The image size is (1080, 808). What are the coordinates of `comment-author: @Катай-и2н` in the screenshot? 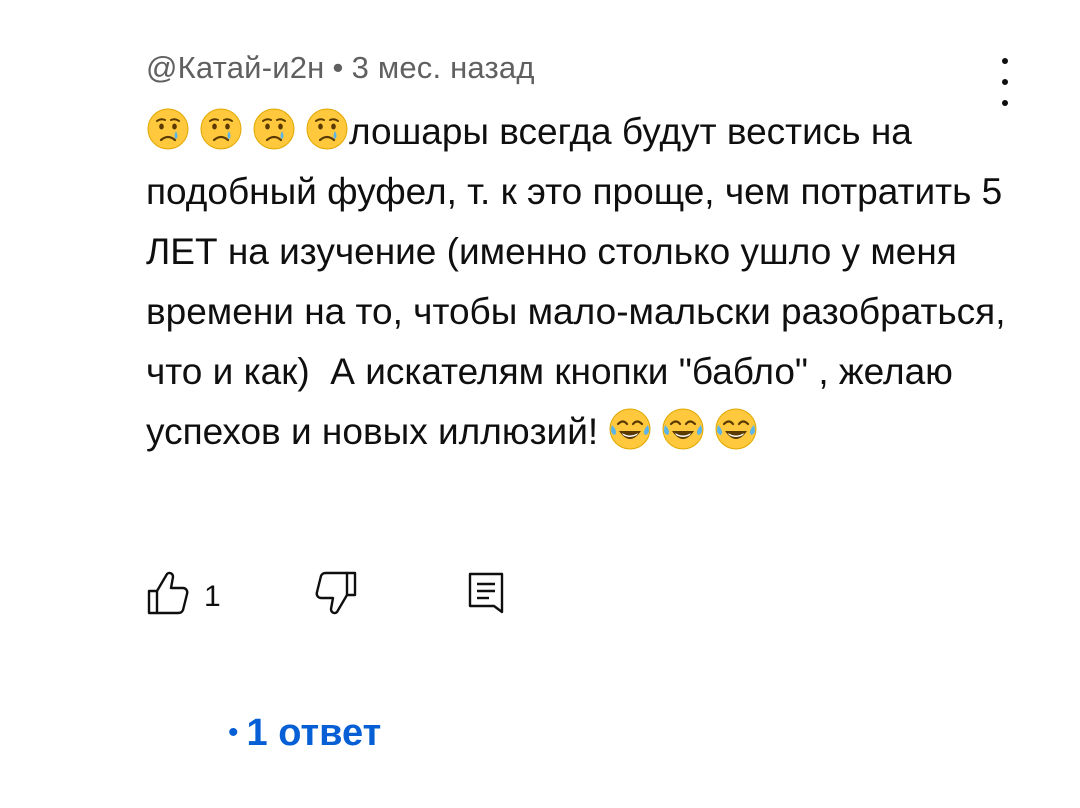 It's located at (235, 67).